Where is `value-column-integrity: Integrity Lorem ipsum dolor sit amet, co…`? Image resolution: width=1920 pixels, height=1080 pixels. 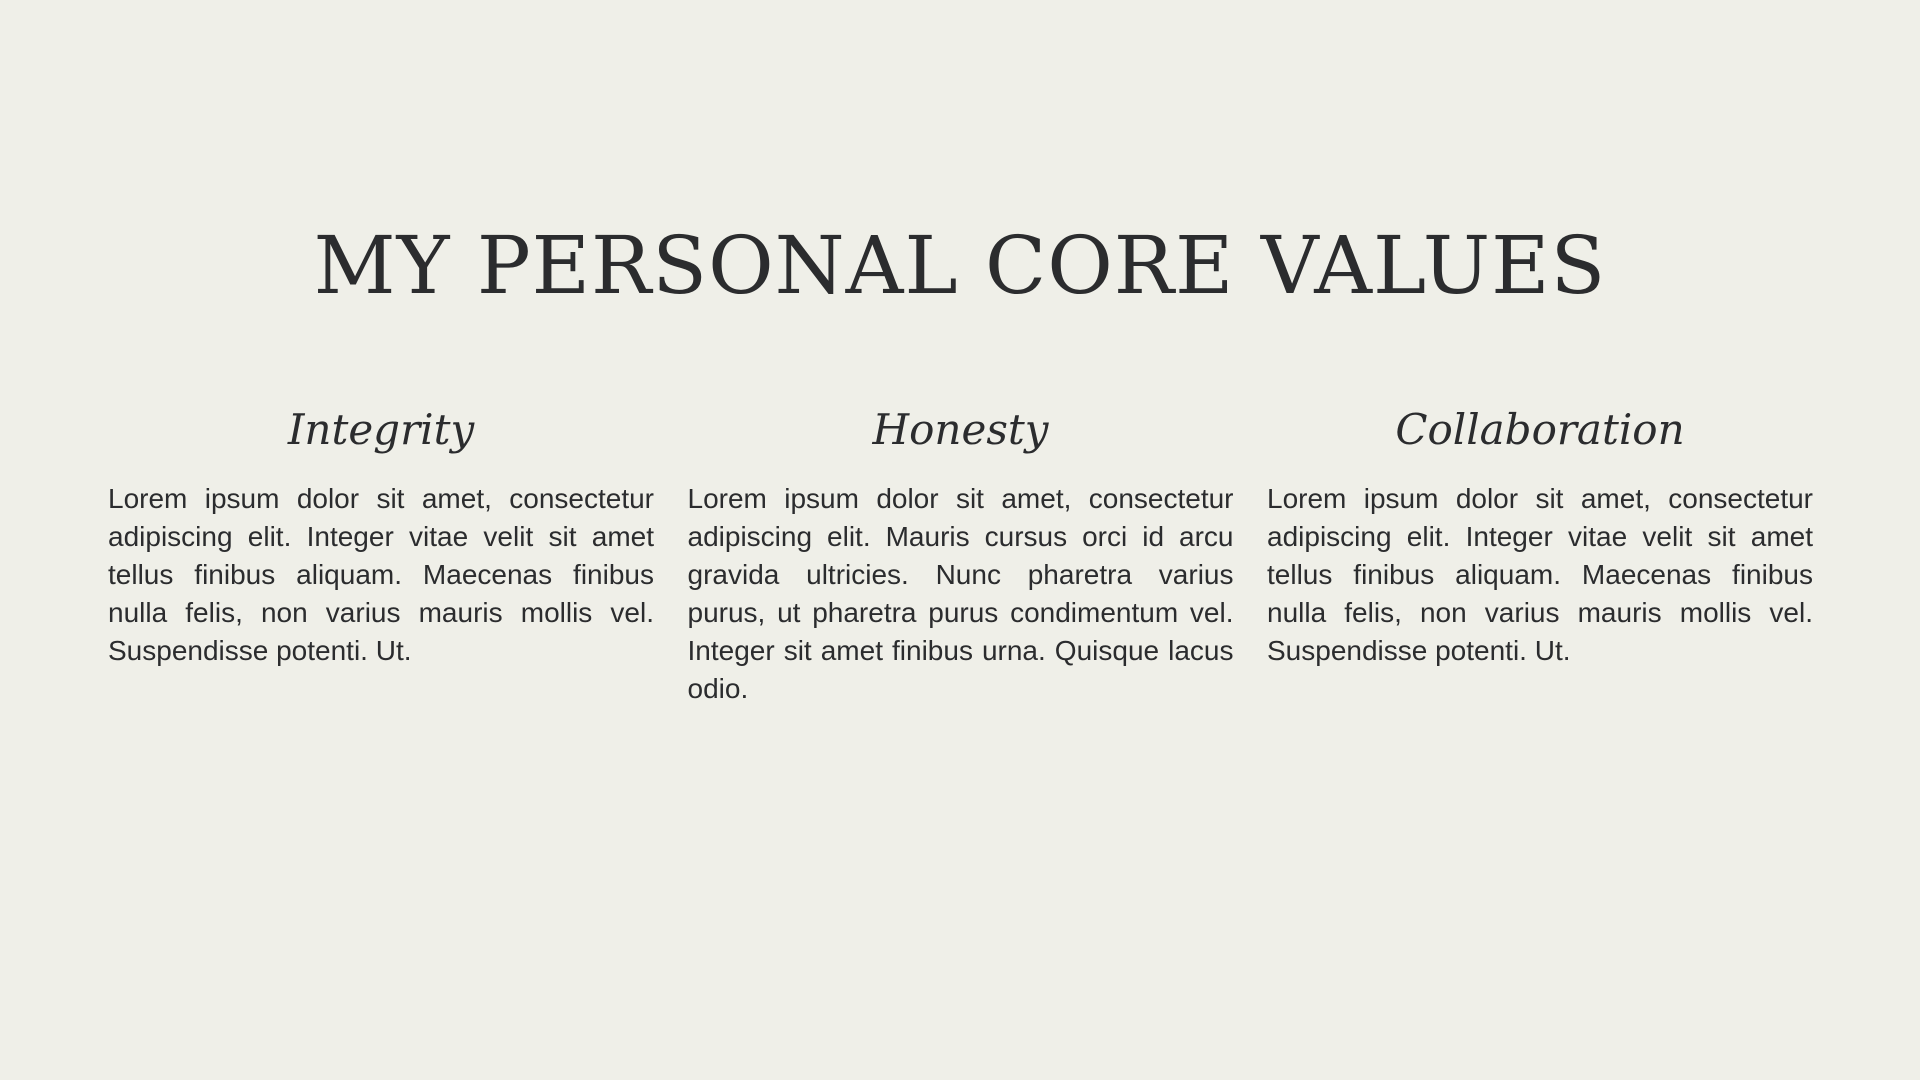
value-column-integrity: Integrity Lorem ipsum dolor sit amet, co… is located at coordinates (381, 565).